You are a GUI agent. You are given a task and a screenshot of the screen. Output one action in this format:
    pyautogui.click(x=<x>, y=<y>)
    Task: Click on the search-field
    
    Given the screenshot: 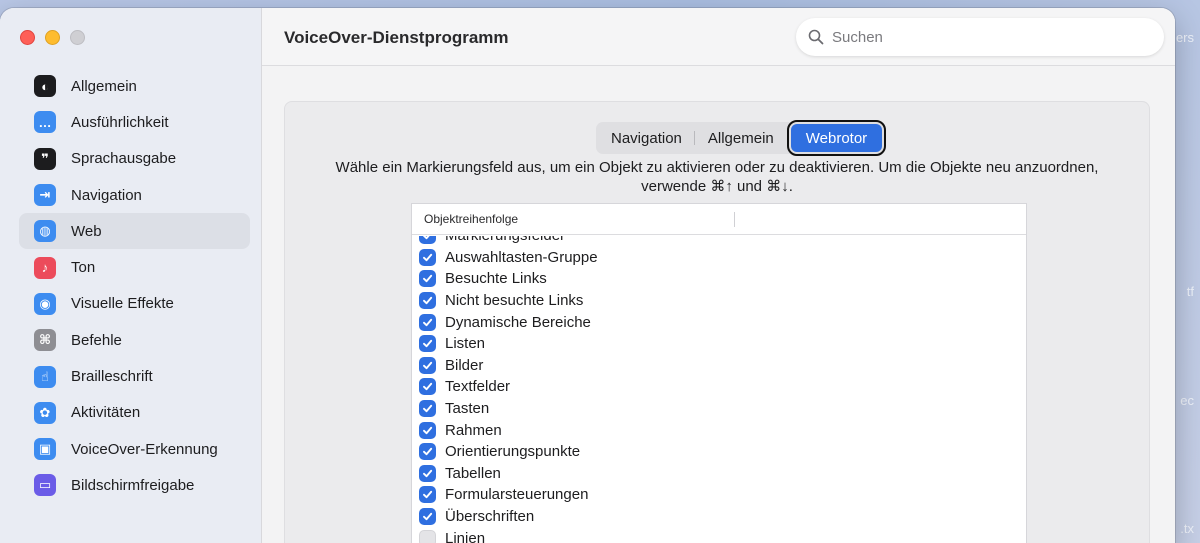 What is the action you would take?
    pyautogui.click(x=980, y=37)
    